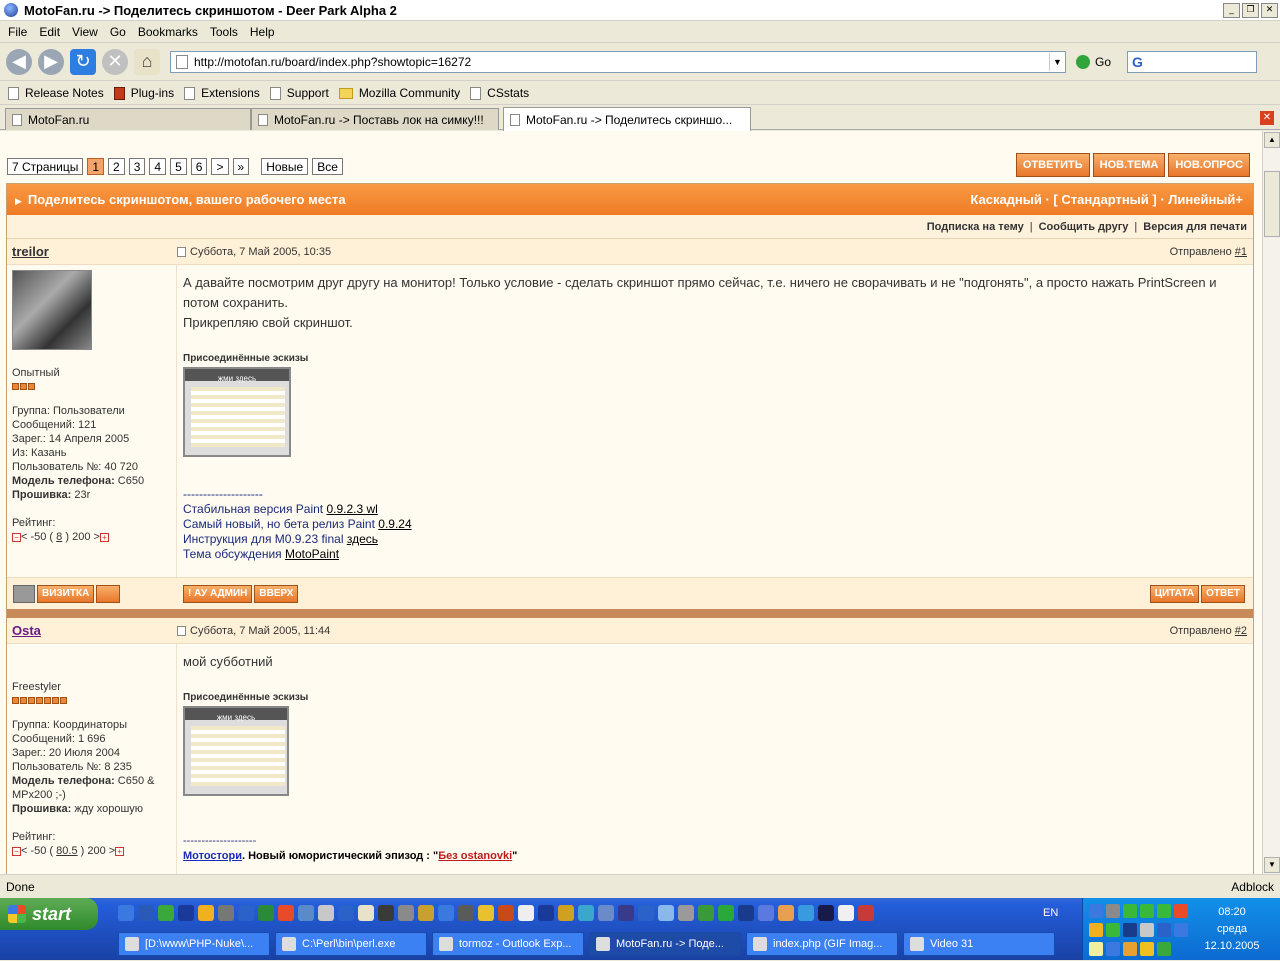 Image resolution: width=1280 pixels, height=961 pixels. What do you see at coordinates (17, 32) in the screenshot?
I see `menu-file: File` at bounding box center [17, 32].